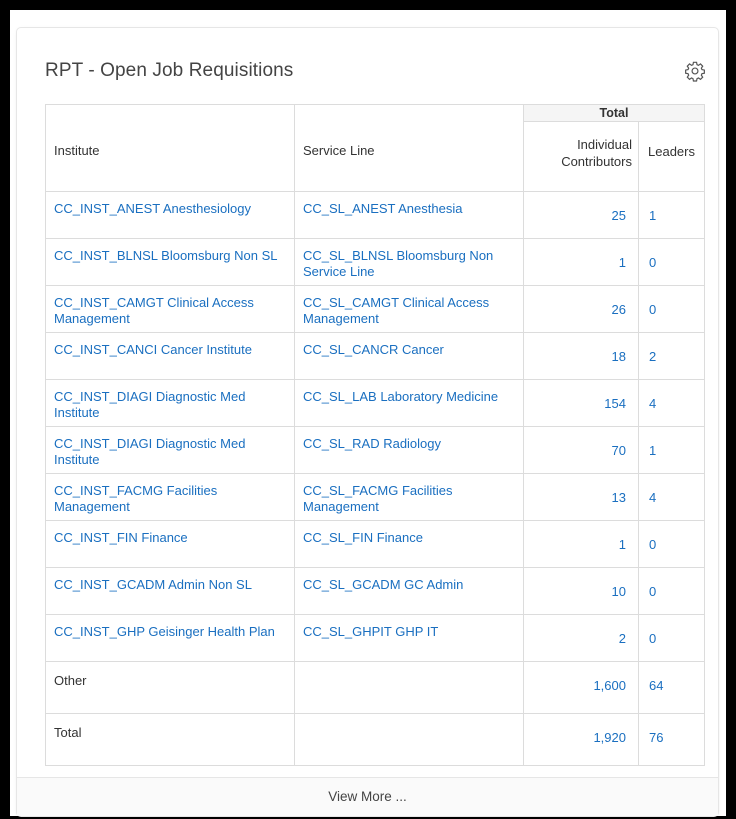  I want to click on column-header-leaders: Leaders, so click(671, 156).